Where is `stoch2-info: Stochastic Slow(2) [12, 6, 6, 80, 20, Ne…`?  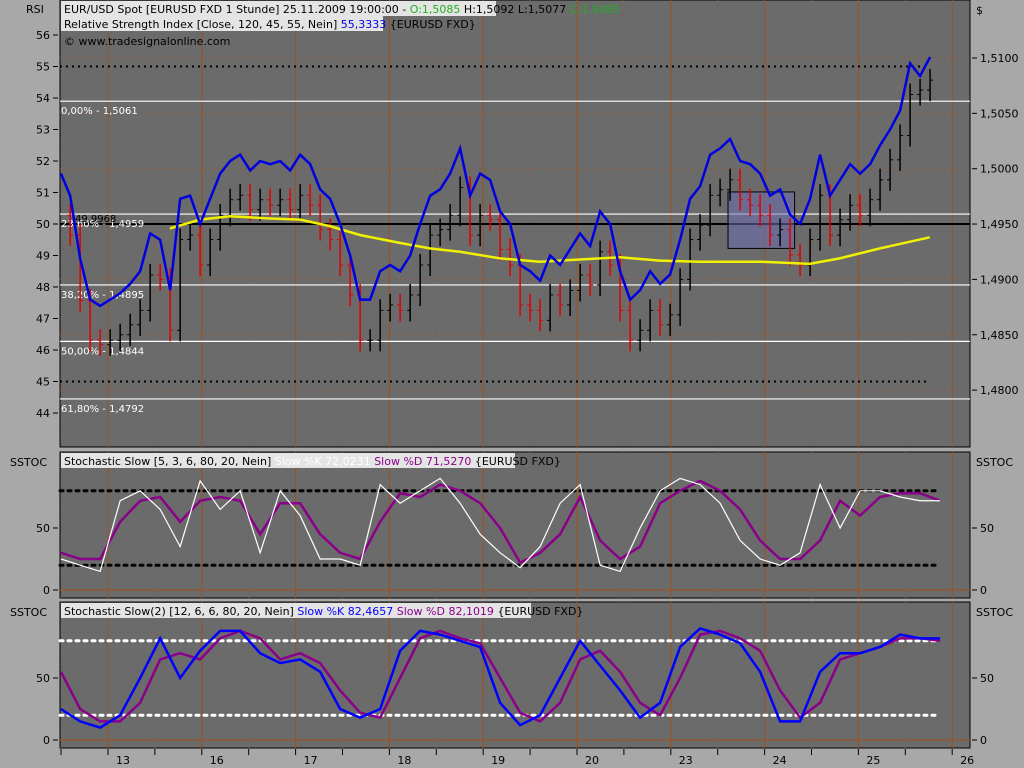
stoch2-info: Stochastic Slow(2) [12, 6, 6, 80, 20, Ne… is located at coordinates (179, 611).